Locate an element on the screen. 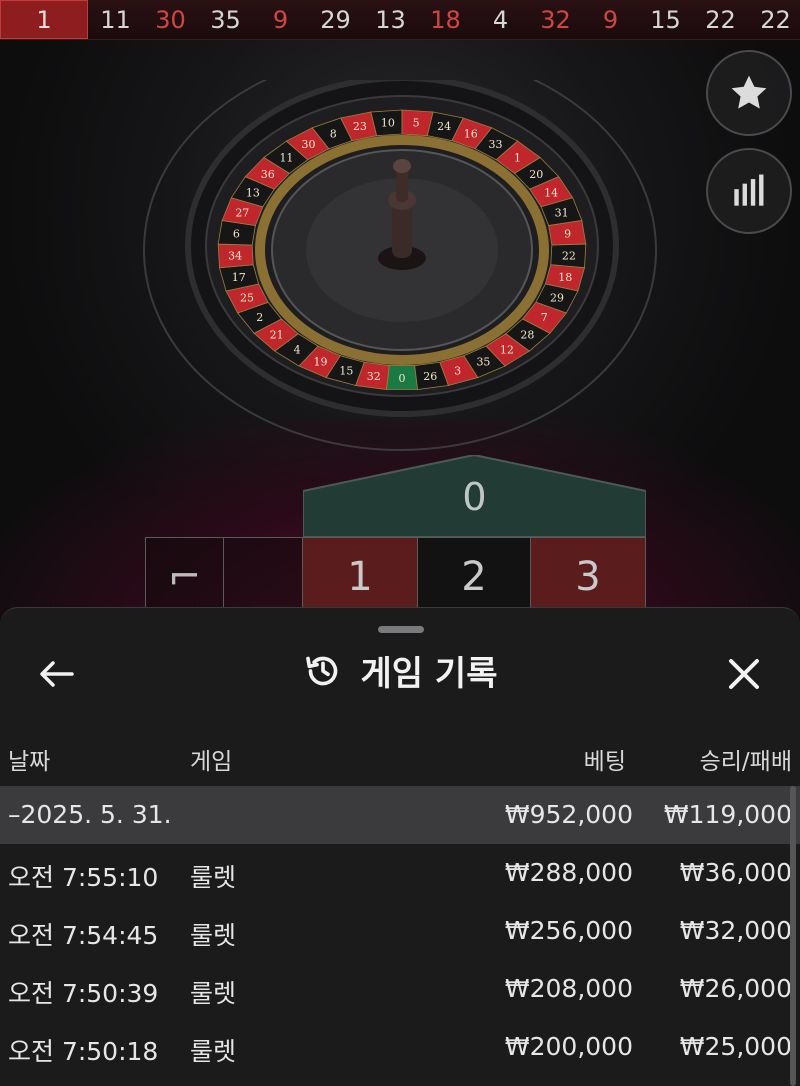 The width and height of the screenshot is (800, 1086). wheel-pocket-number: 3 is located at coordinates (457, 371).